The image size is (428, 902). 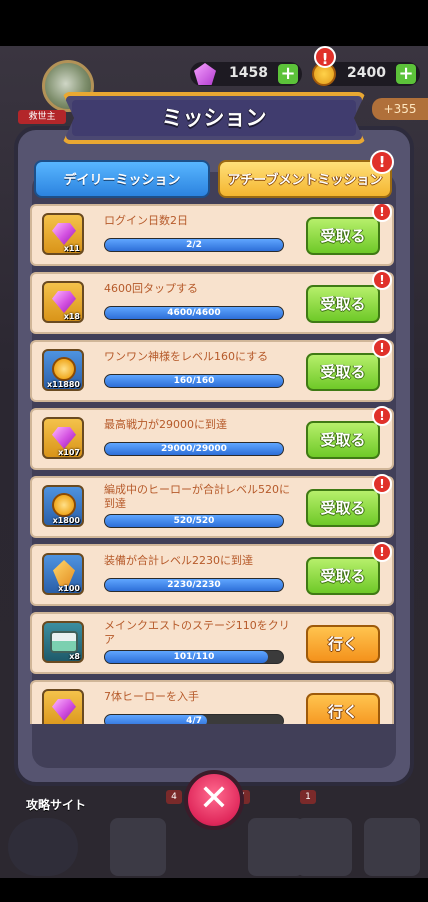 I want to click on mission-label: 7体ヒーローを入手, so click(x=151, y=696).